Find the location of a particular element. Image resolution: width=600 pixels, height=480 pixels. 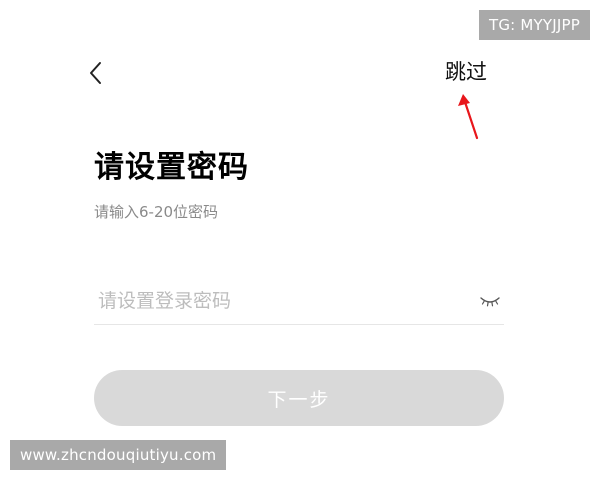

next-step-button: 下一步 is located at coordinates (299, 398).